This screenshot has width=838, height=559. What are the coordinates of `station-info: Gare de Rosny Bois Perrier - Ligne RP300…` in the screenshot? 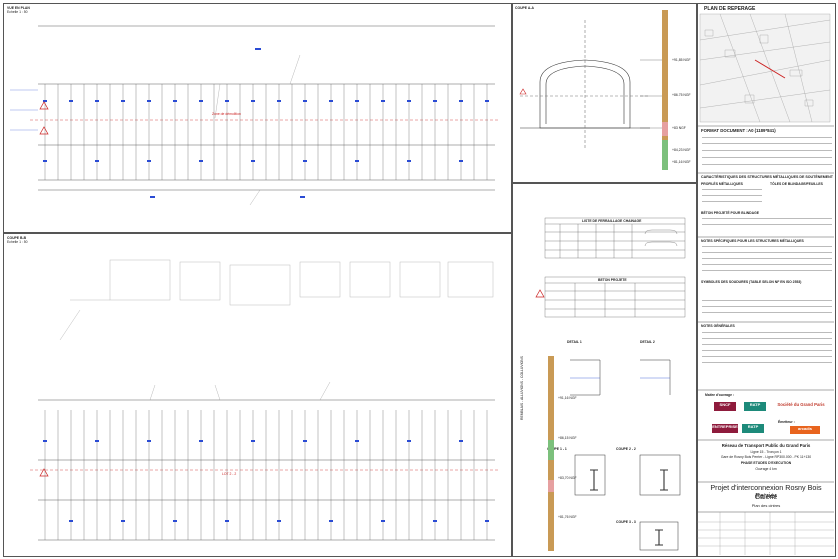 It's located at (766, 457).